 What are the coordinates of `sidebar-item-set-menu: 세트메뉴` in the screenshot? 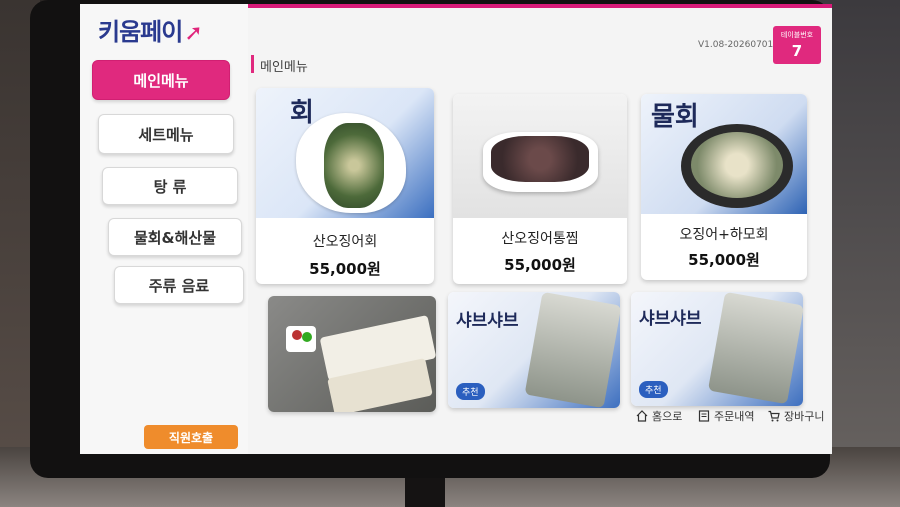 It's located at (166, 134).